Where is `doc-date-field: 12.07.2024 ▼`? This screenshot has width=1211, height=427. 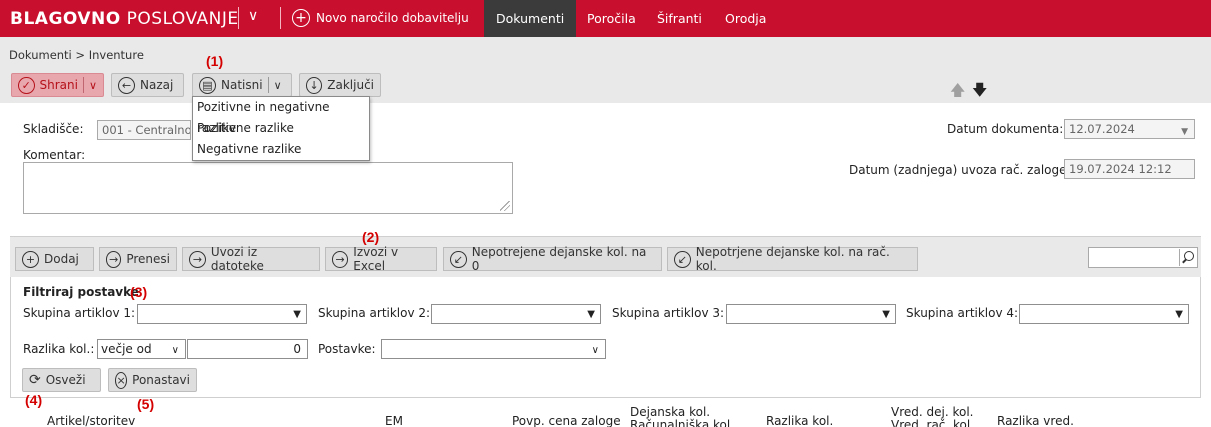
doc-date-field: 12.07.2024 ▼ is located at coordinates (1129, 129).